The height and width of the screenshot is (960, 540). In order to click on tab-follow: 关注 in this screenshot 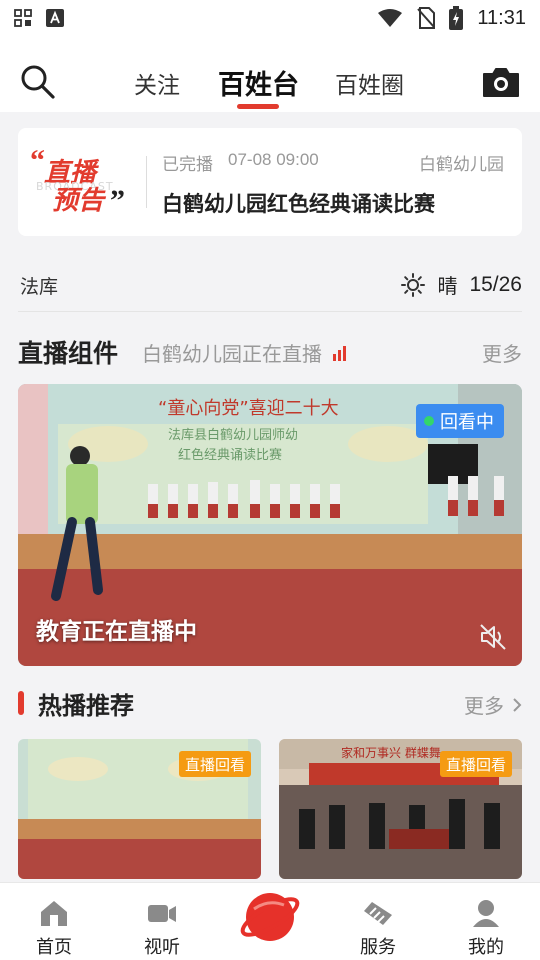, I will do `click(157, 83)`.